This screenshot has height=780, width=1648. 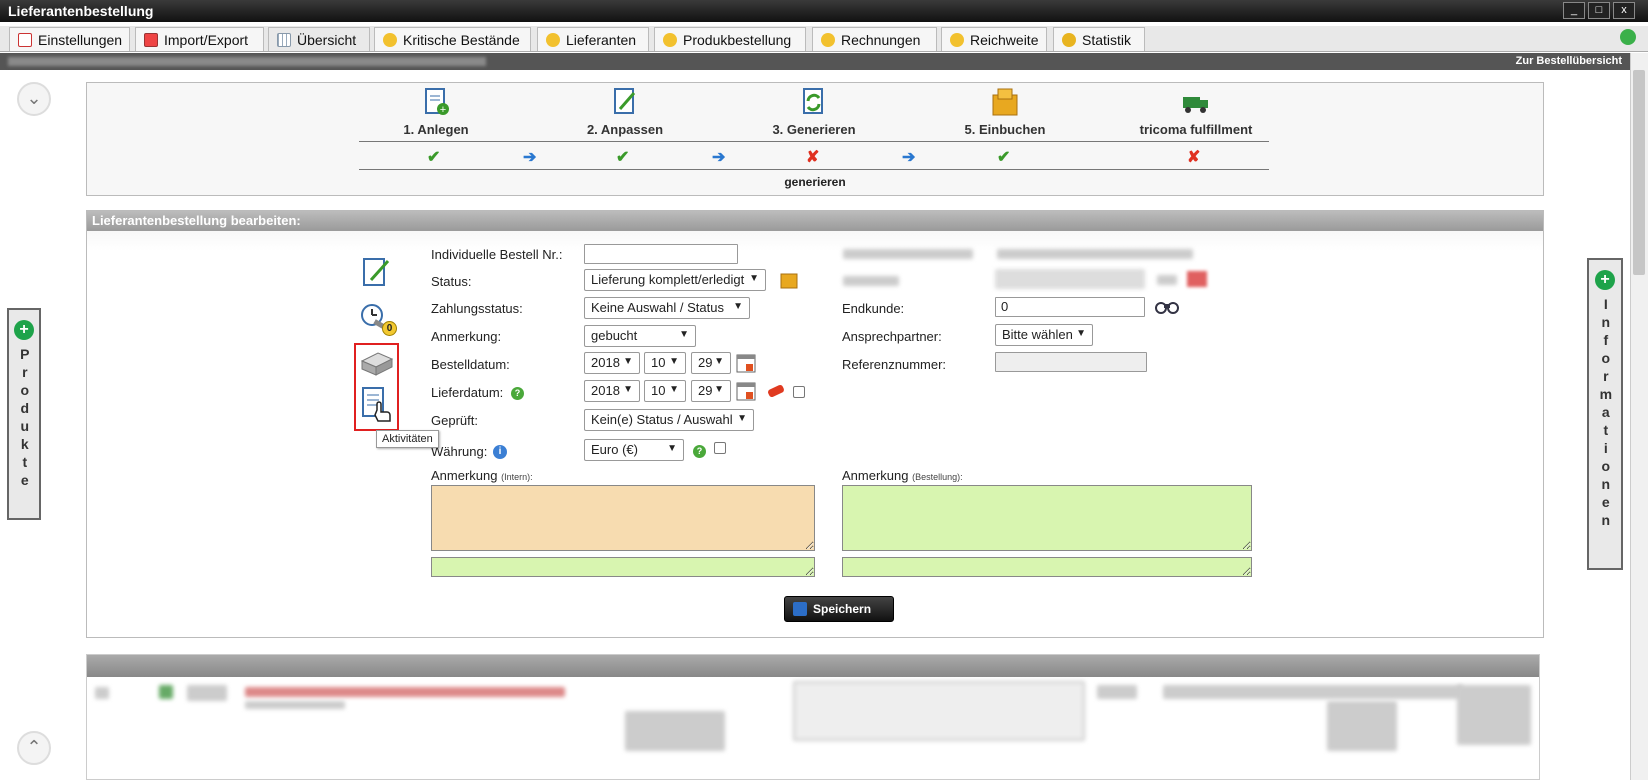 What do you see at coordinates (814, 141) in the screenshot?
I see `step-divider-top` at bounding box center [814, 141].